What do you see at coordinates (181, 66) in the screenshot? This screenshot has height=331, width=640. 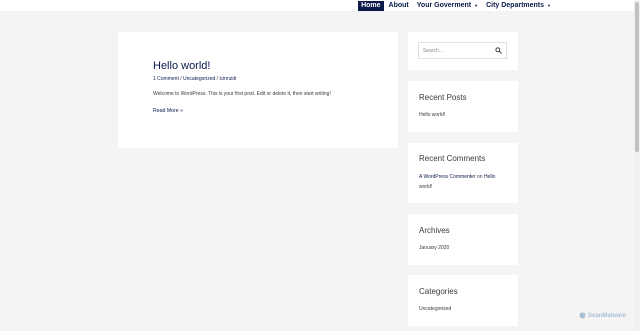 I see `post-title: Hello world!` at bounding box center [181, 66].